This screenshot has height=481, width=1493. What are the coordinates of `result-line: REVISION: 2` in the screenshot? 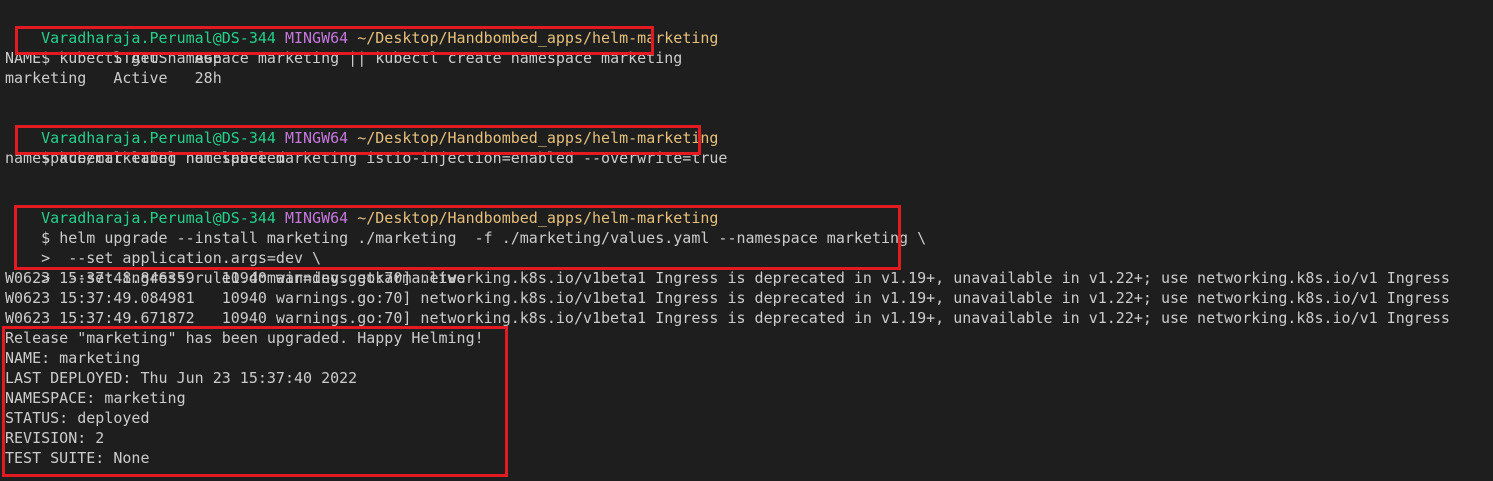 It's located at (55, 438).